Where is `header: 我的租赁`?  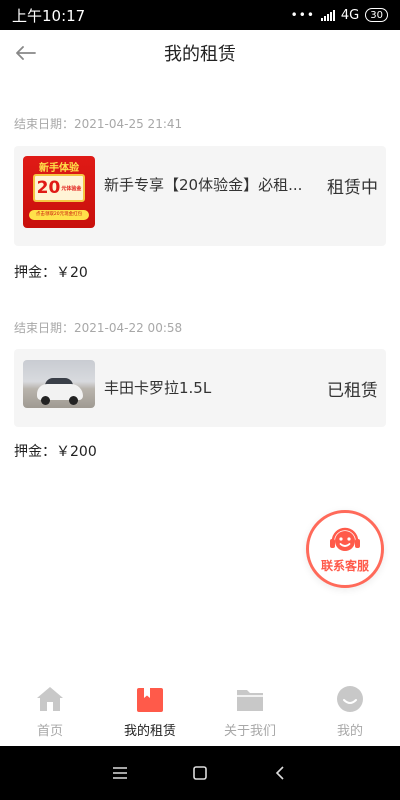 header: 我的租赁 is located at coordinates (200, 53).